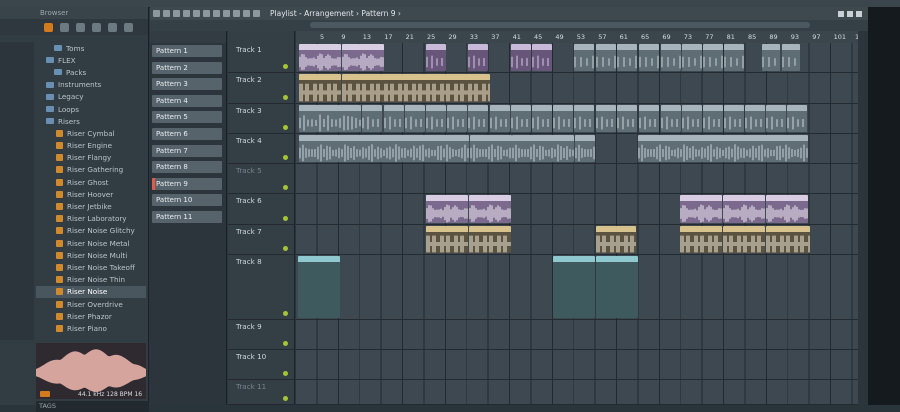  Describe the element at coordinates (91, 133) in the screenshot. I see `browser-item: Riser Cymbal` at that location.